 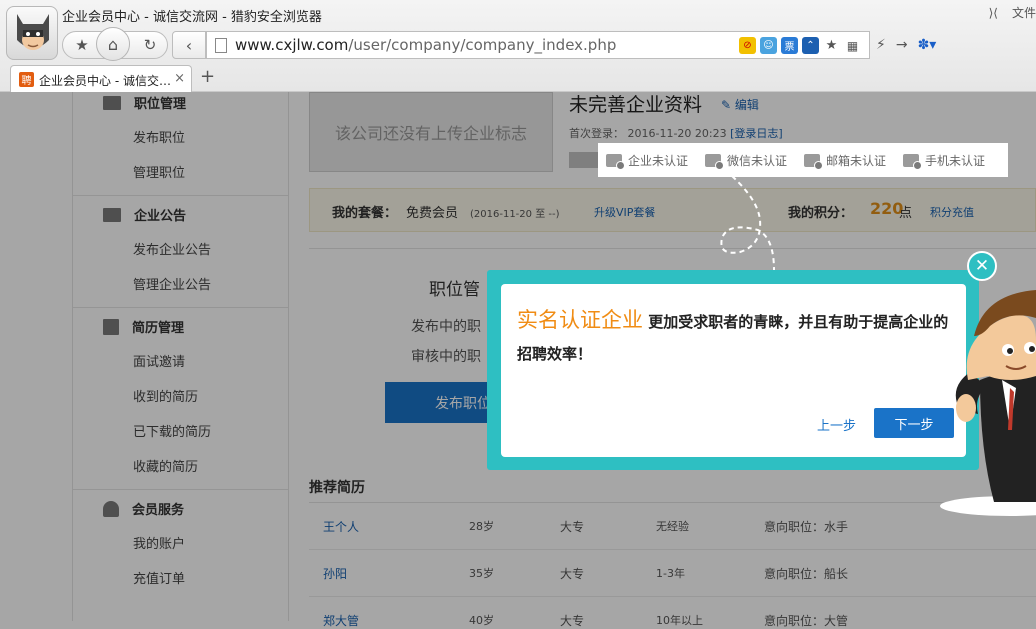 I want to click on sidebar-section-notices: 企业公告 发布企业公告 管理企业公告, so click(x=180, y=252).